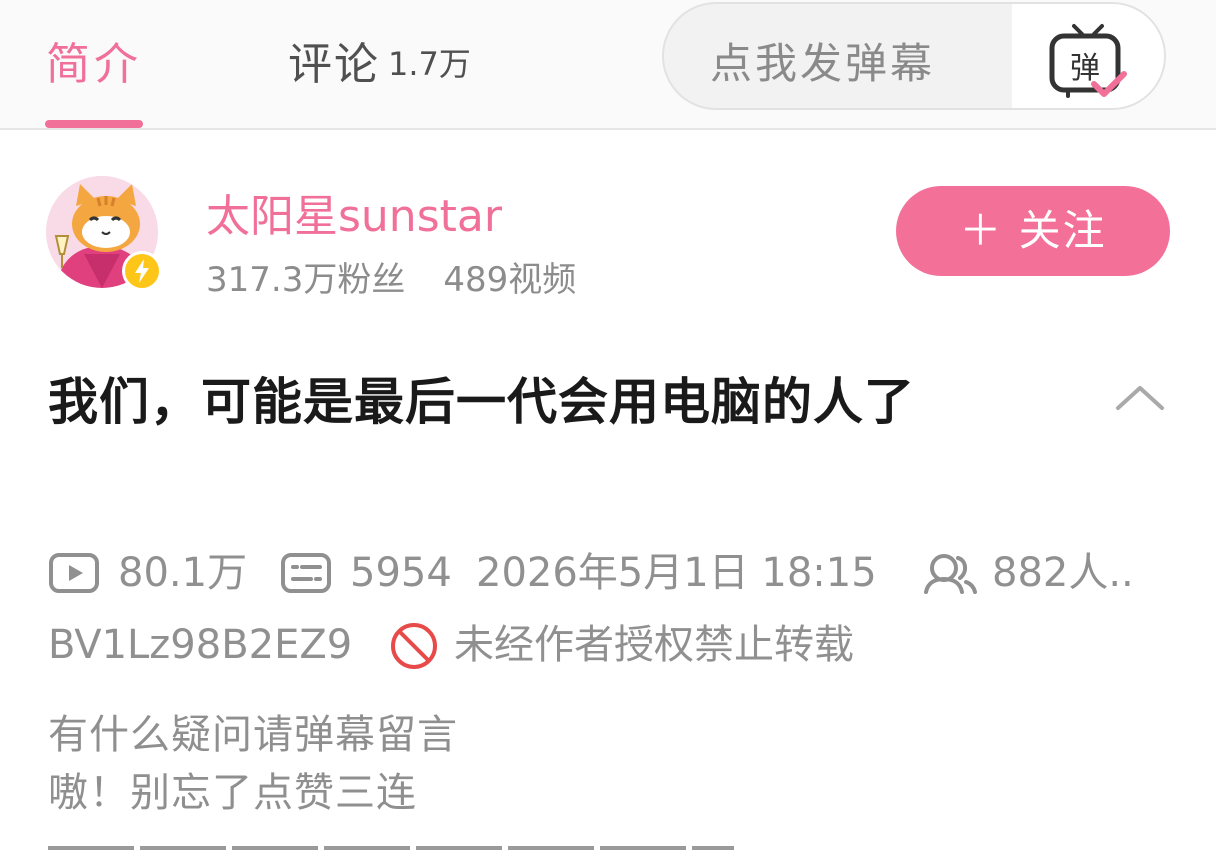  I want to click on tab-active-indicator, so click(94, 124).